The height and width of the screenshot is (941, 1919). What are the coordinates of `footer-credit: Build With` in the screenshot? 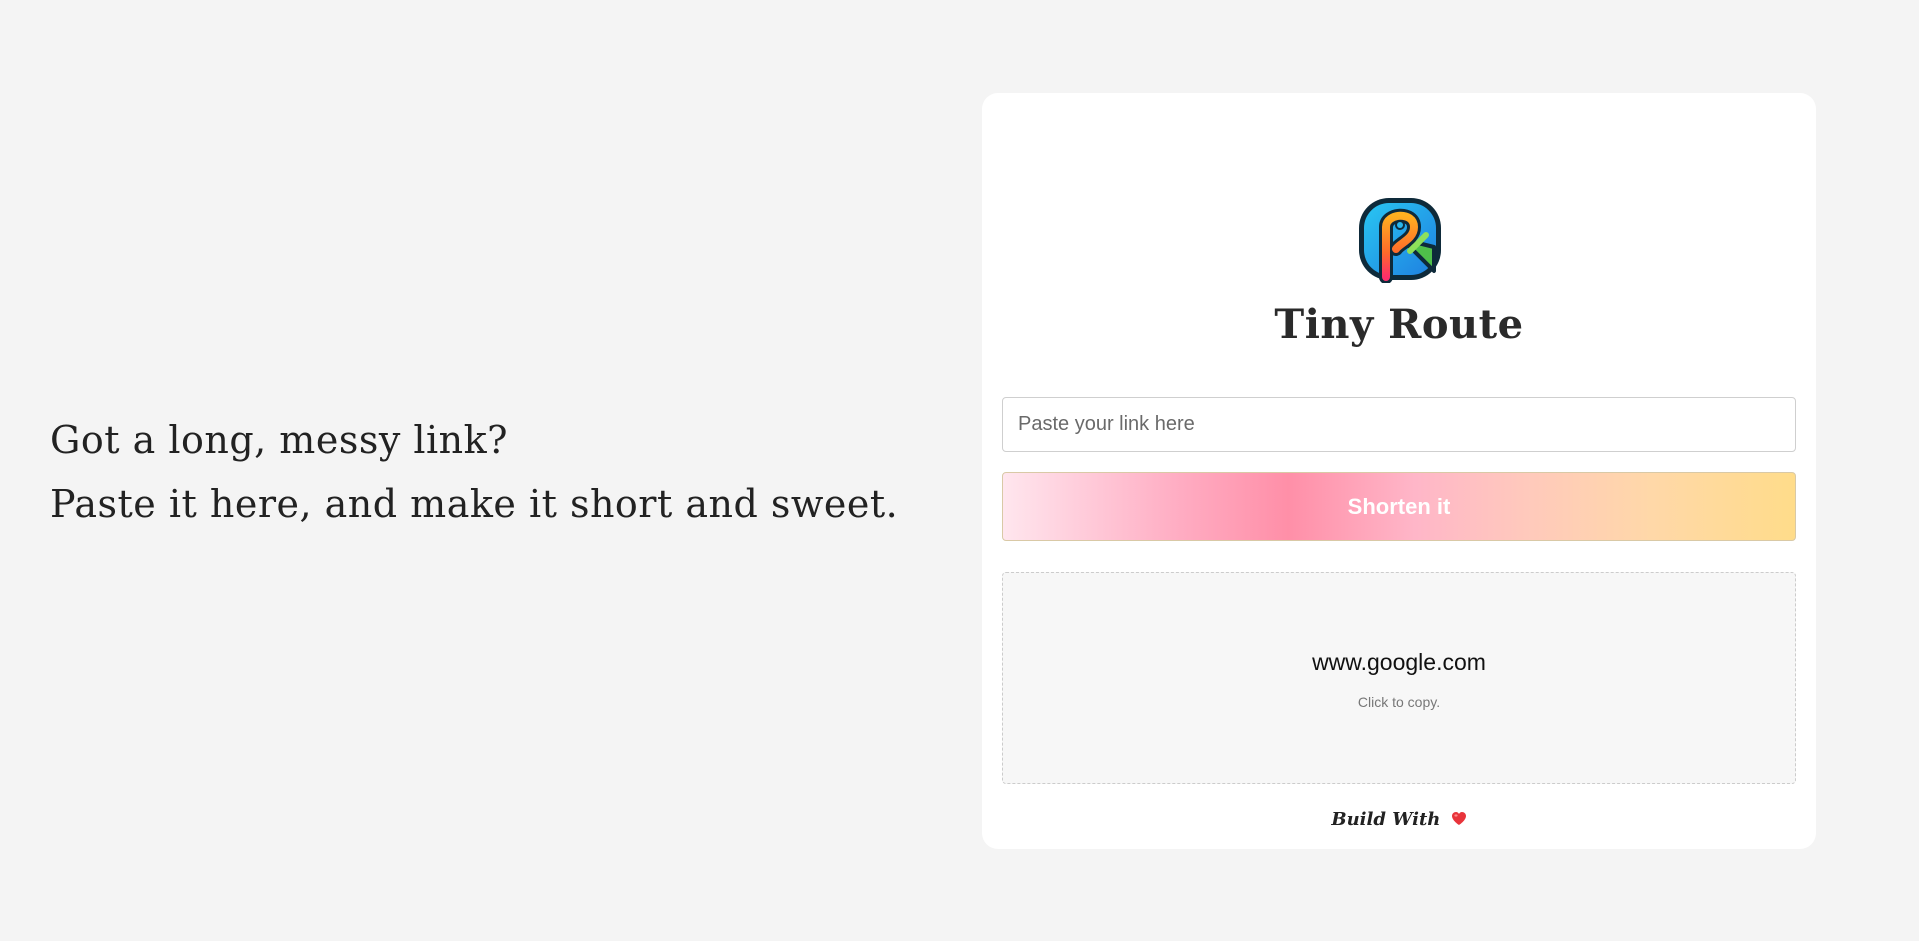 It's located at (1399, 819).